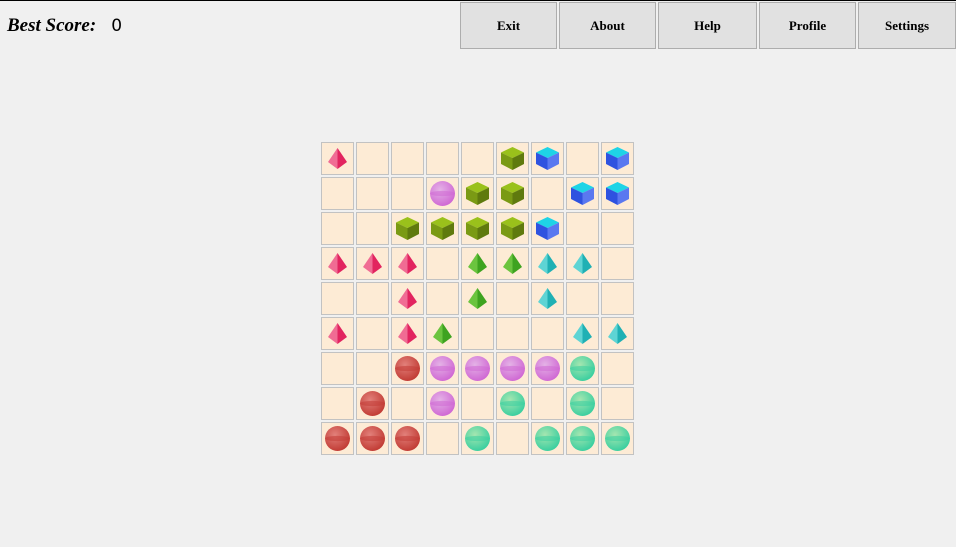 This screenshot has height=547, width=956. What do you see at coordinates (607, 25) in the screenshot?
I see `about-button: About` at bounding box center [607, 25].